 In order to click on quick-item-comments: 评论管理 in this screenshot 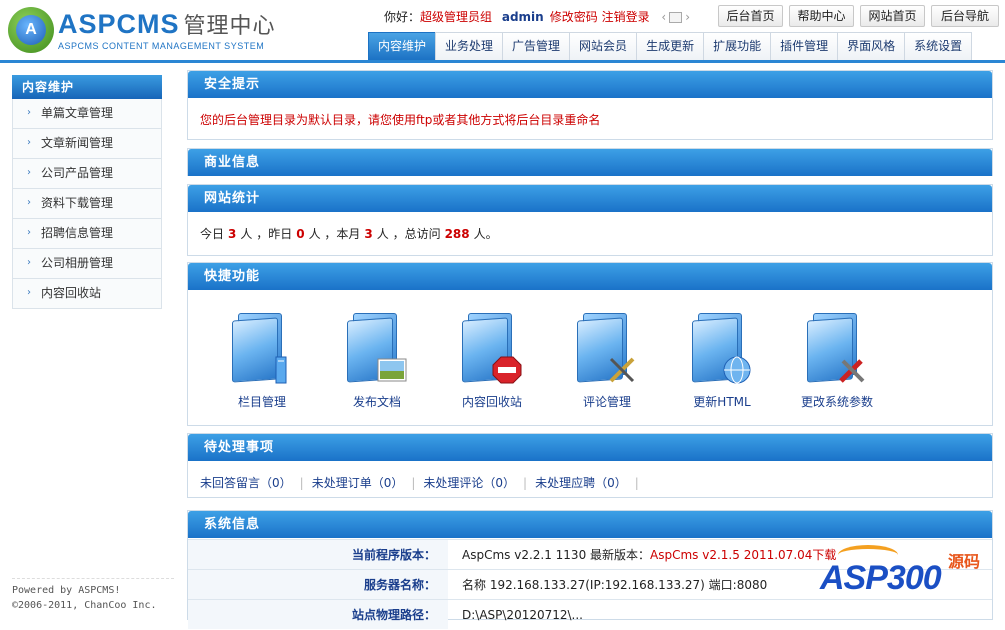, I will do `click(607, 358)`.